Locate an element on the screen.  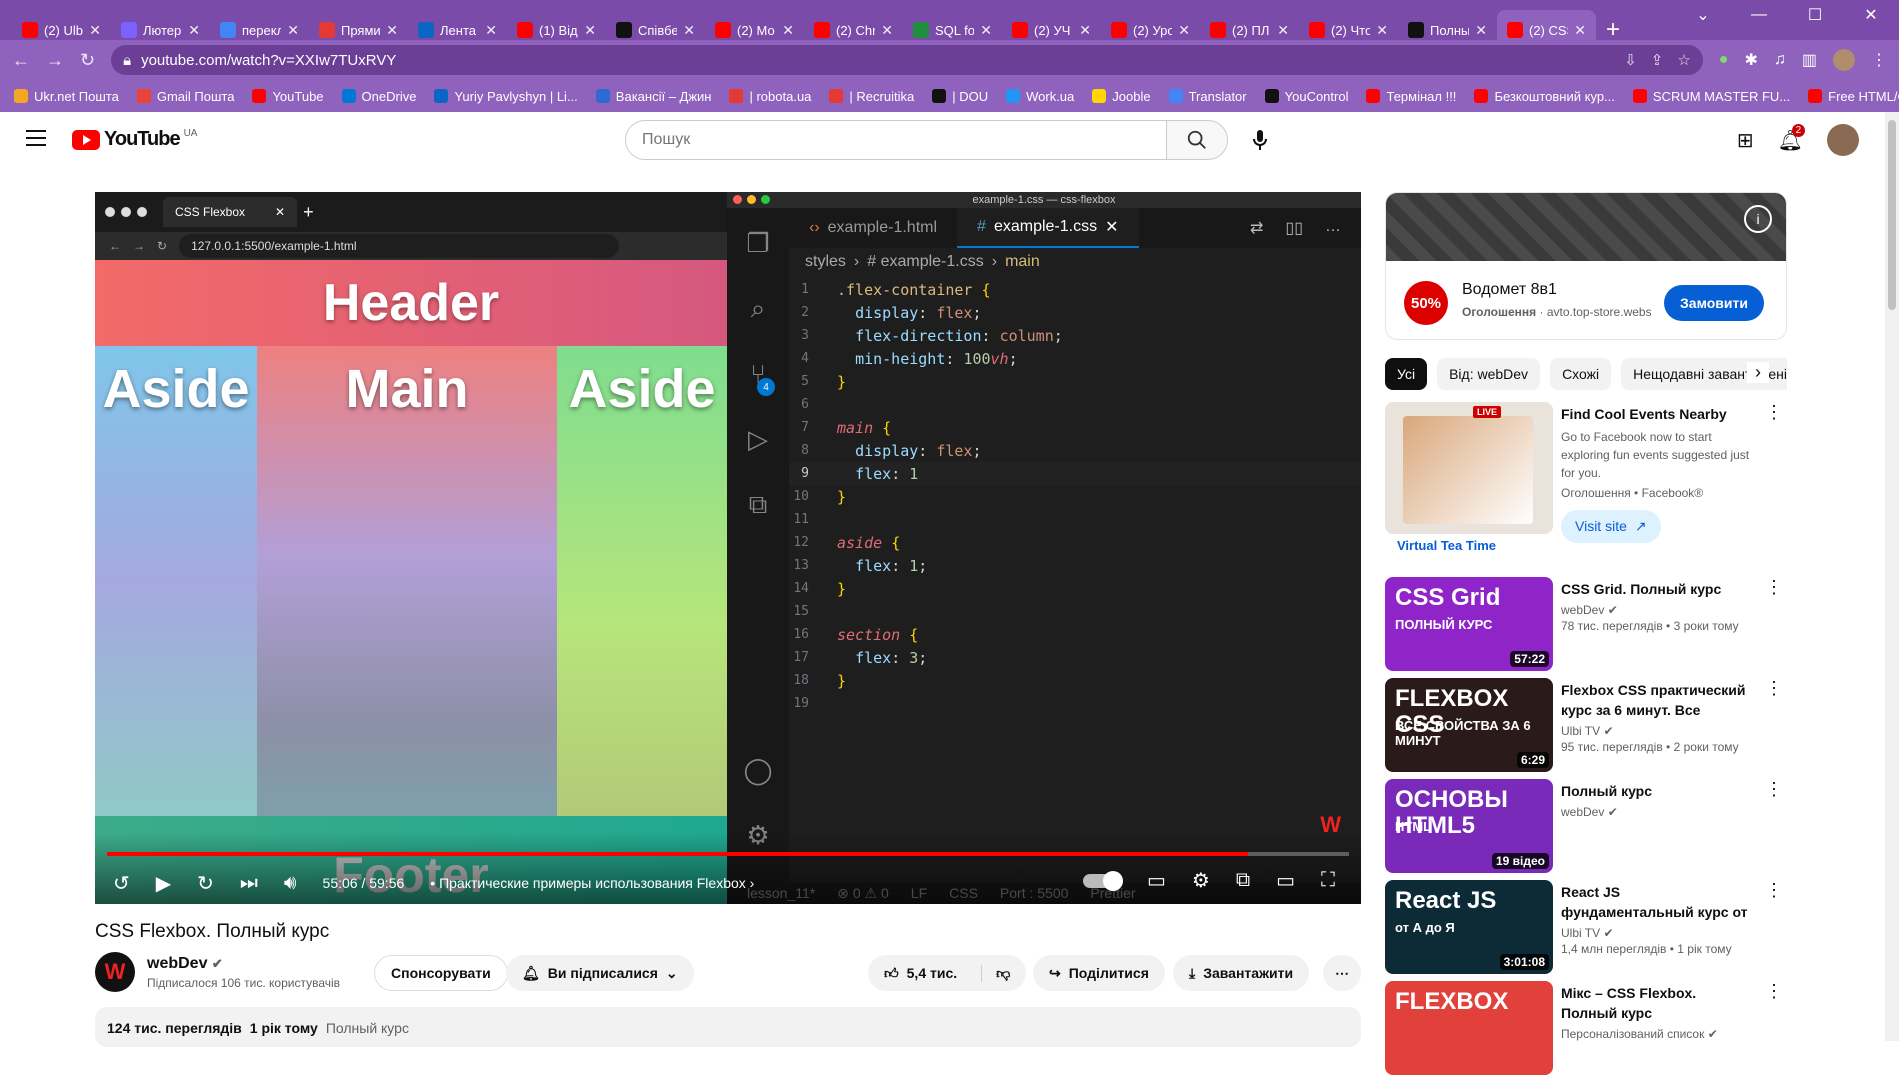
rewind-10-icon: ↺ is located at coordinates (121, 883).